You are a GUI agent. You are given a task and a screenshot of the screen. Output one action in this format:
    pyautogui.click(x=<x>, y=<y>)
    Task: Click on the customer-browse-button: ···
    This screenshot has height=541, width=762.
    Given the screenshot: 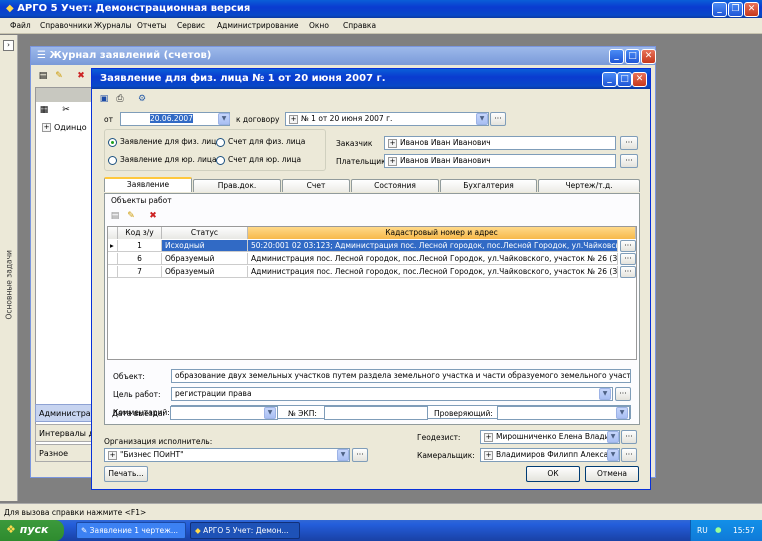 What is the action you would take?
    pyautogui.click(x=629, y=143)
    